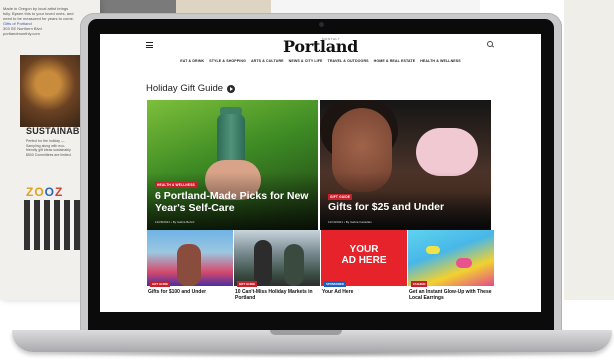 The image size is (614, 360). I want to click on feature-byline: 12/28/2021 • By Gabra Behrd, so click(175, 222).